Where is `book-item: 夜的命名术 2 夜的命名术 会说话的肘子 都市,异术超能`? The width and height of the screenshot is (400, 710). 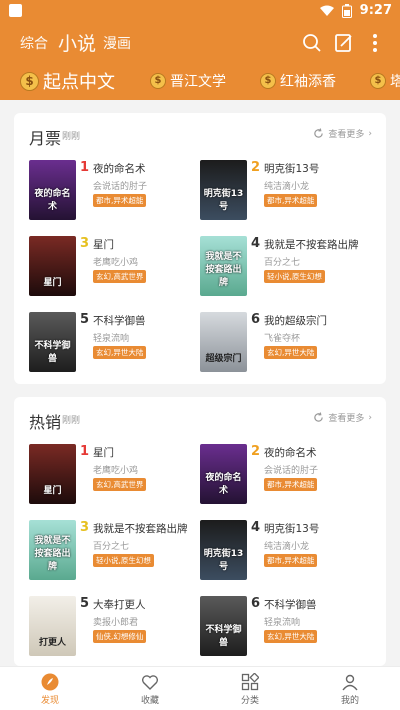 book-item: 夜的命名术 2 夜的命名术 会说话的肘子 都市,异术超能 is located at coordinates (286, 477).